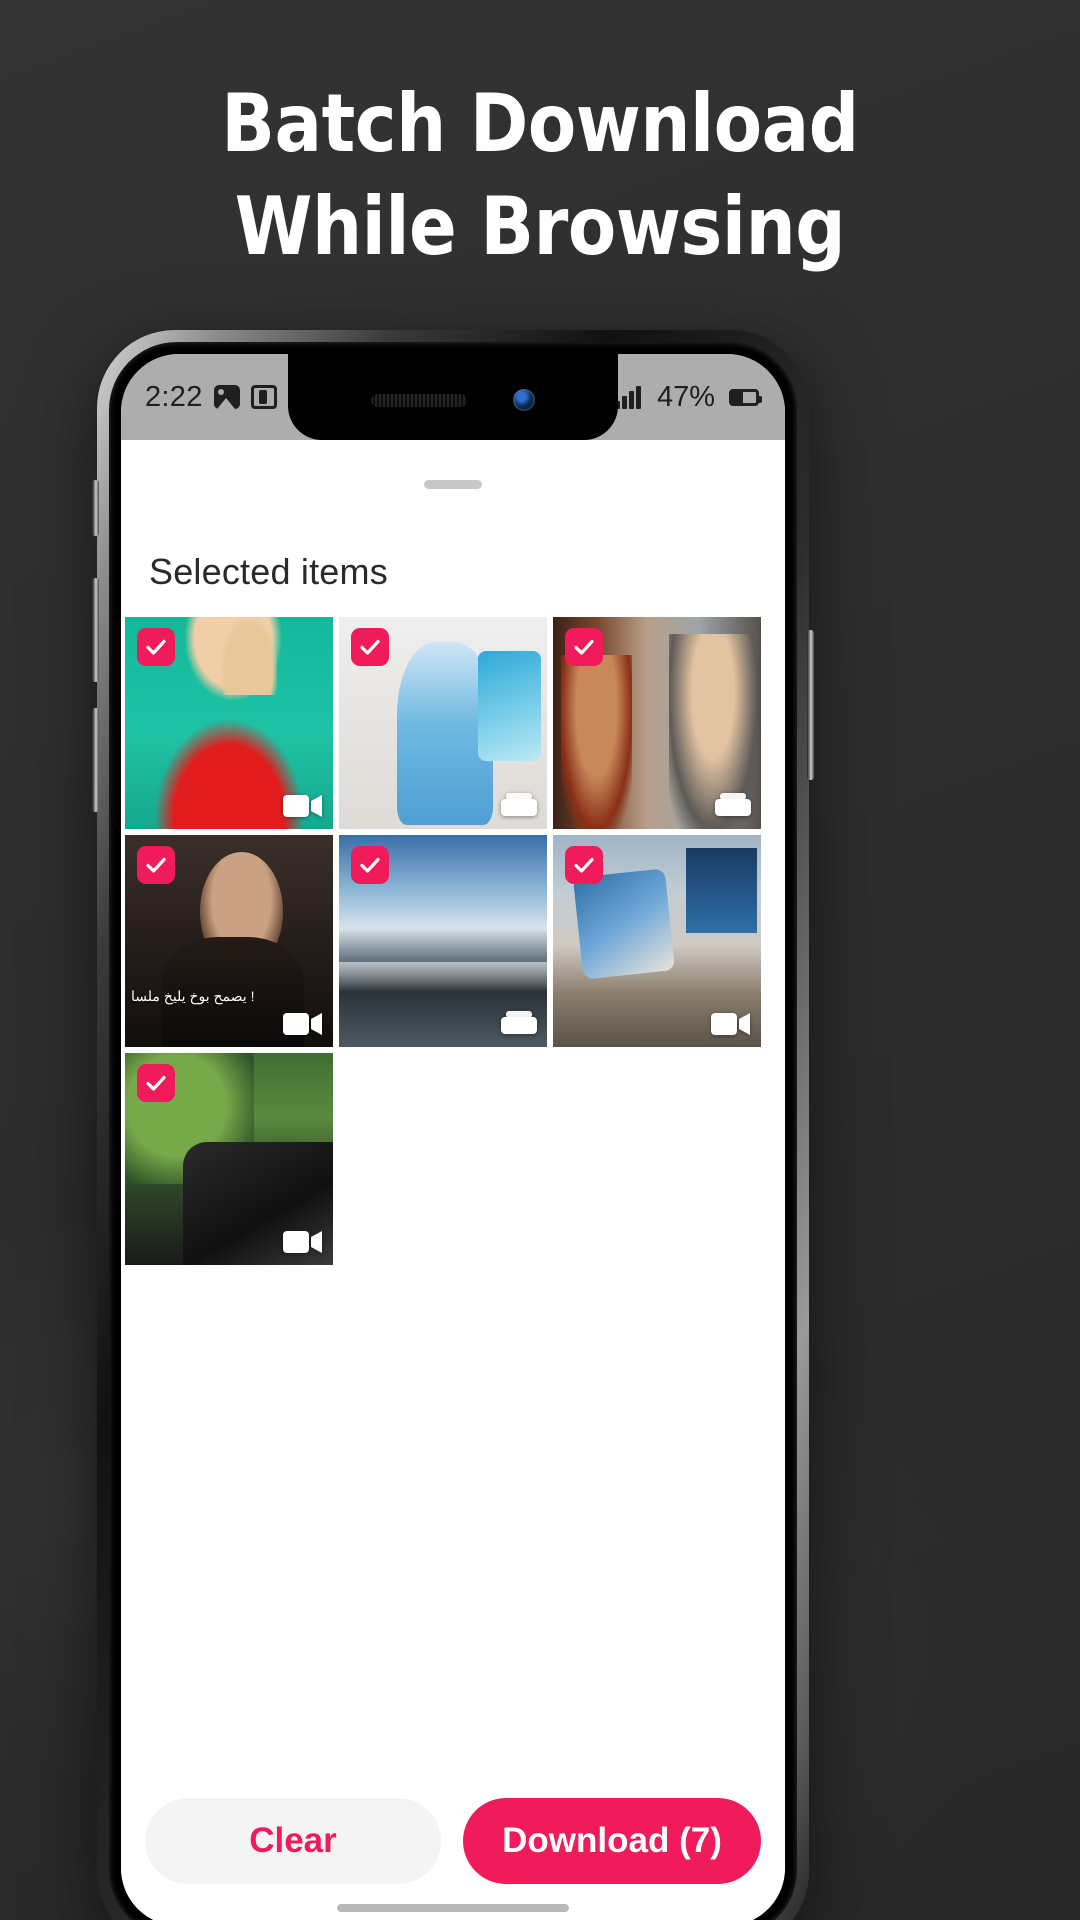  Describe the element at coordinates (95, 508) in the screenshot. I see `silent-switch` at that location.